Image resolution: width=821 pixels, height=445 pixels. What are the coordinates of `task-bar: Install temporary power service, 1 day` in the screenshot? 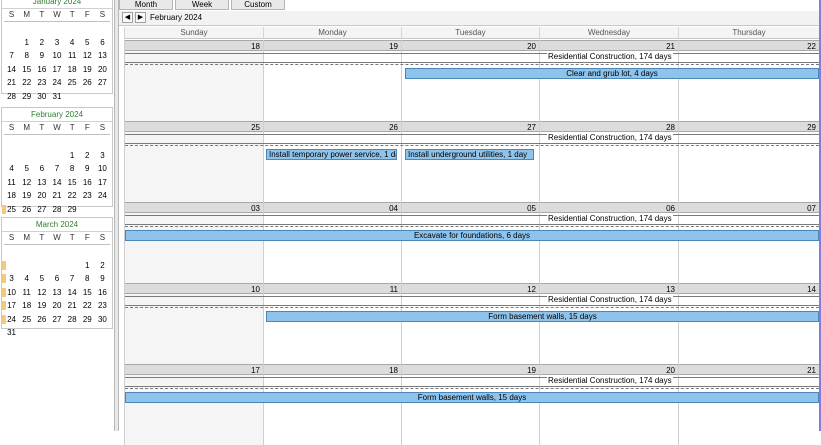 It's located at (331, 154).